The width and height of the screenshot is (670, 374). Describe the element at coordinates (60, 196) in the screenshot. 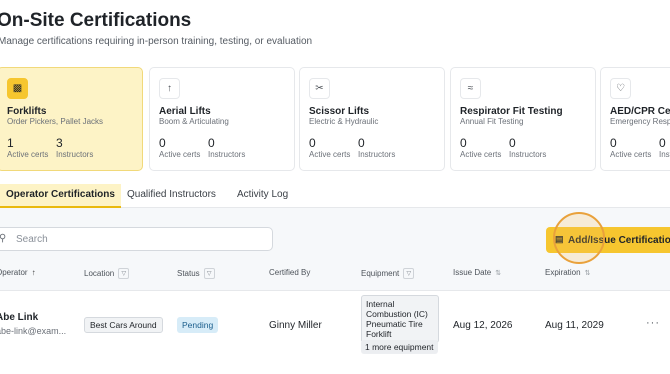

I see `tab-operator-certifications: Operator Certifications` at that location.